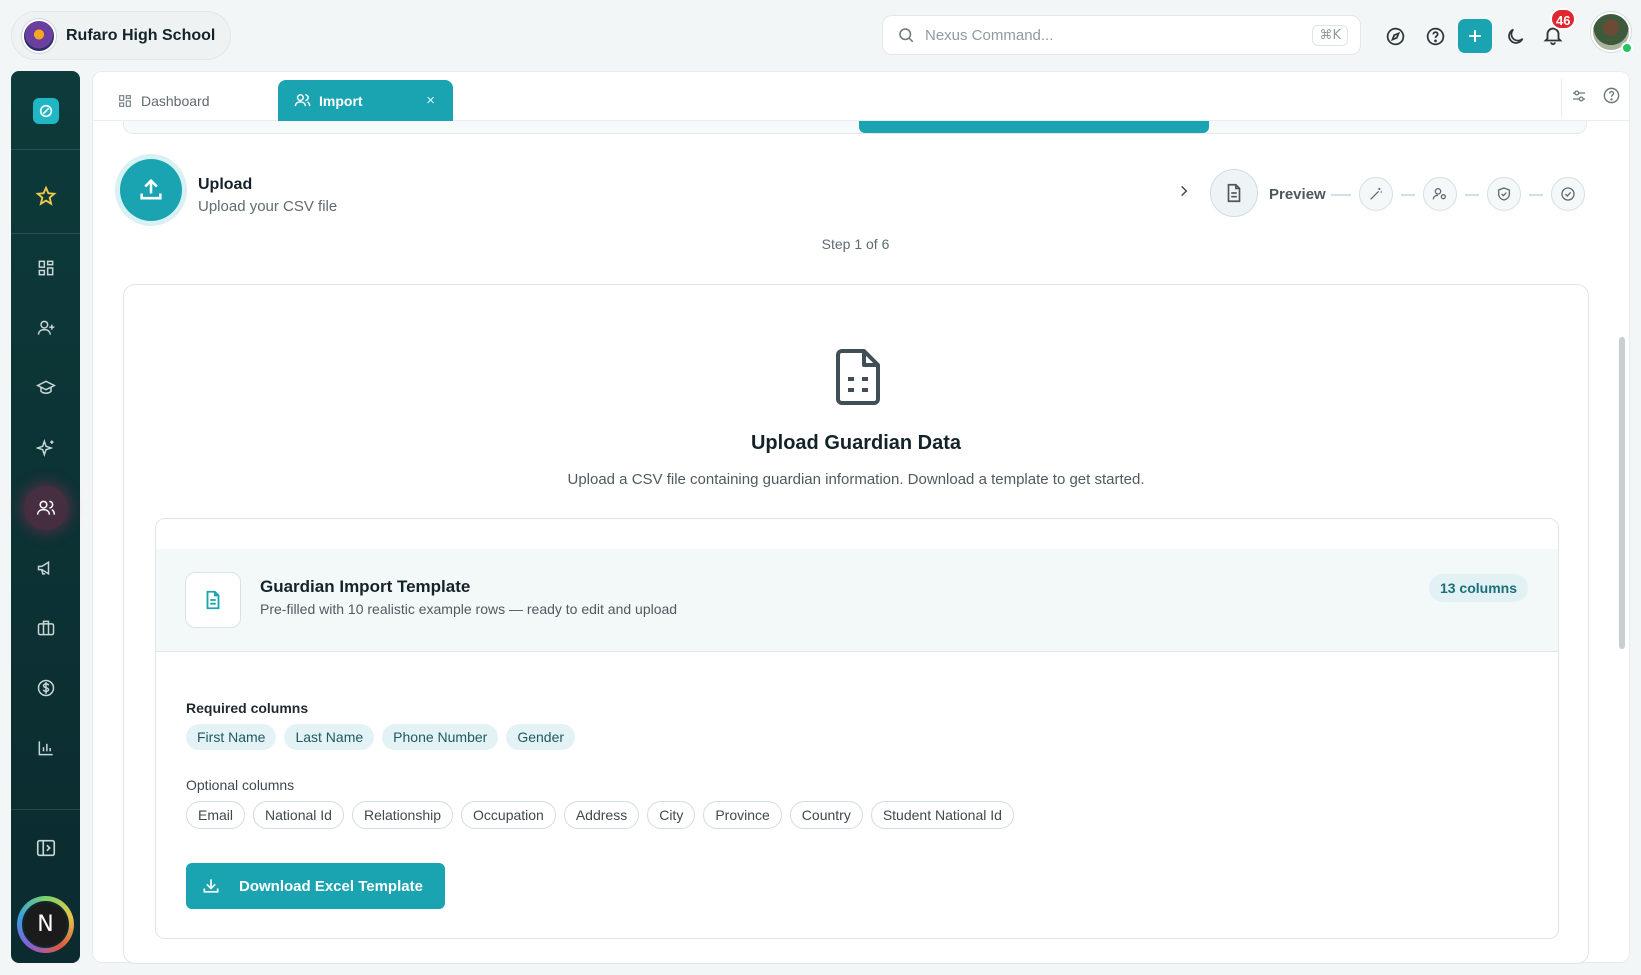 The height and width of the screenshot is (975, 1641). What do you see at coordinates (1563, 19) in the screenshot?
I see `notification-badge: 46` at bounding box center [1563, 19].